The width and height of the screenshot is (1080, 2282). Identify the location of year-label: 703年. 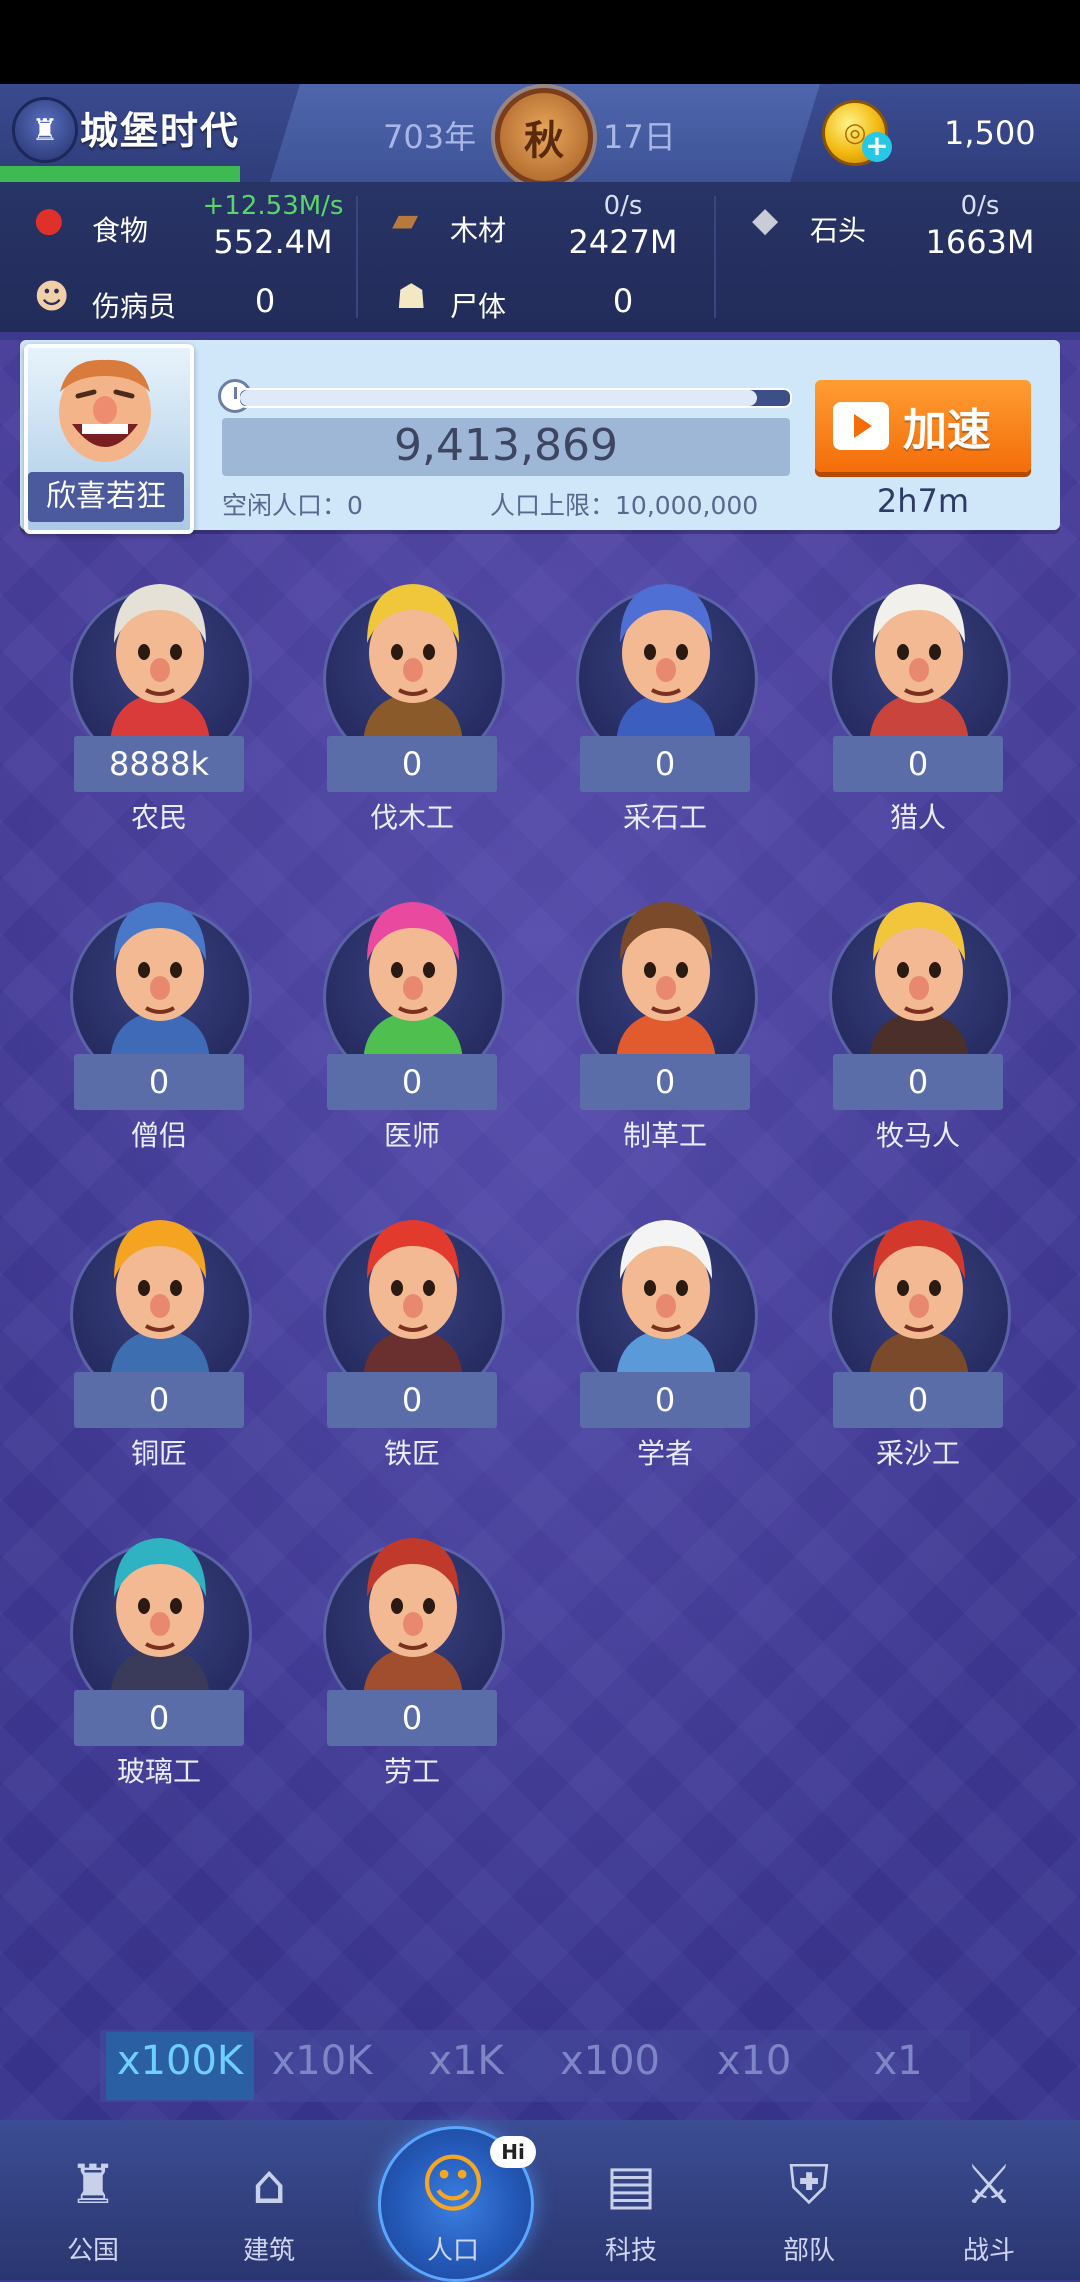
(430, 137).